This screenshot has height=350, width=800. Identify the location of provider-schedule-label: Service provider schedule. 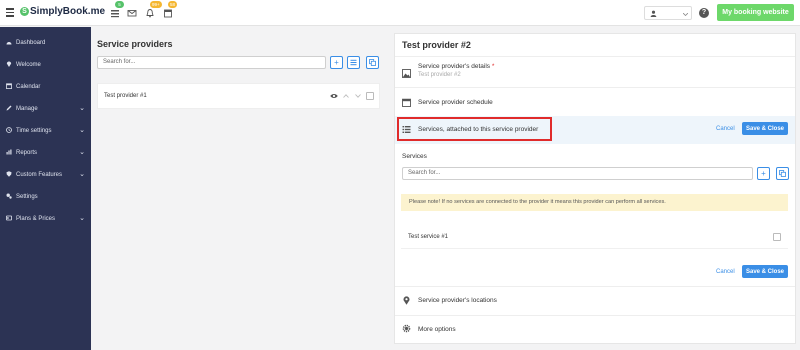
(455, 102).